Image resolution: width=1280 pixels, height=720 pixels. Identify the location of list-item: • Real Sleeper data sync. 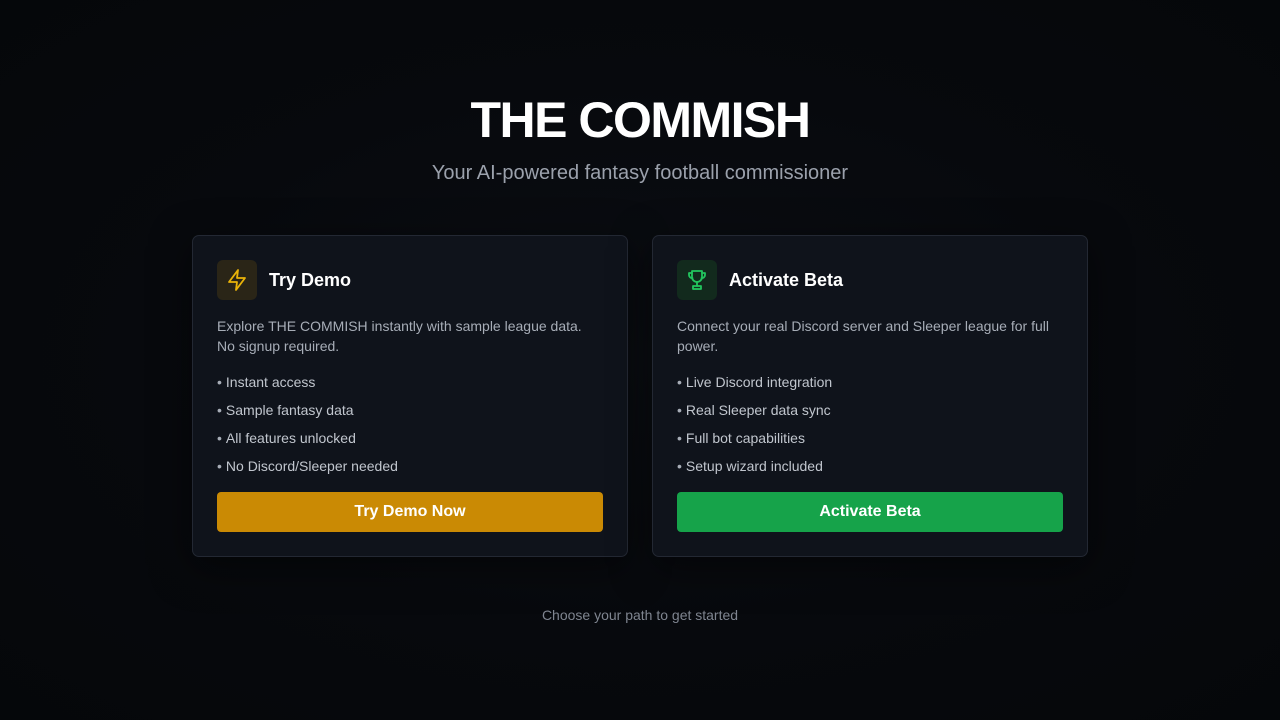
(754, 410).